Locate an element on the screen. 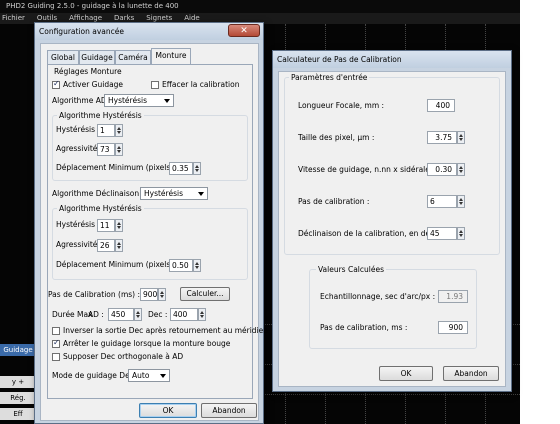 The width and height of the screenshot is (560, 424). dec-aggressiveness-input: 26 is located at coordinates (106, 245).